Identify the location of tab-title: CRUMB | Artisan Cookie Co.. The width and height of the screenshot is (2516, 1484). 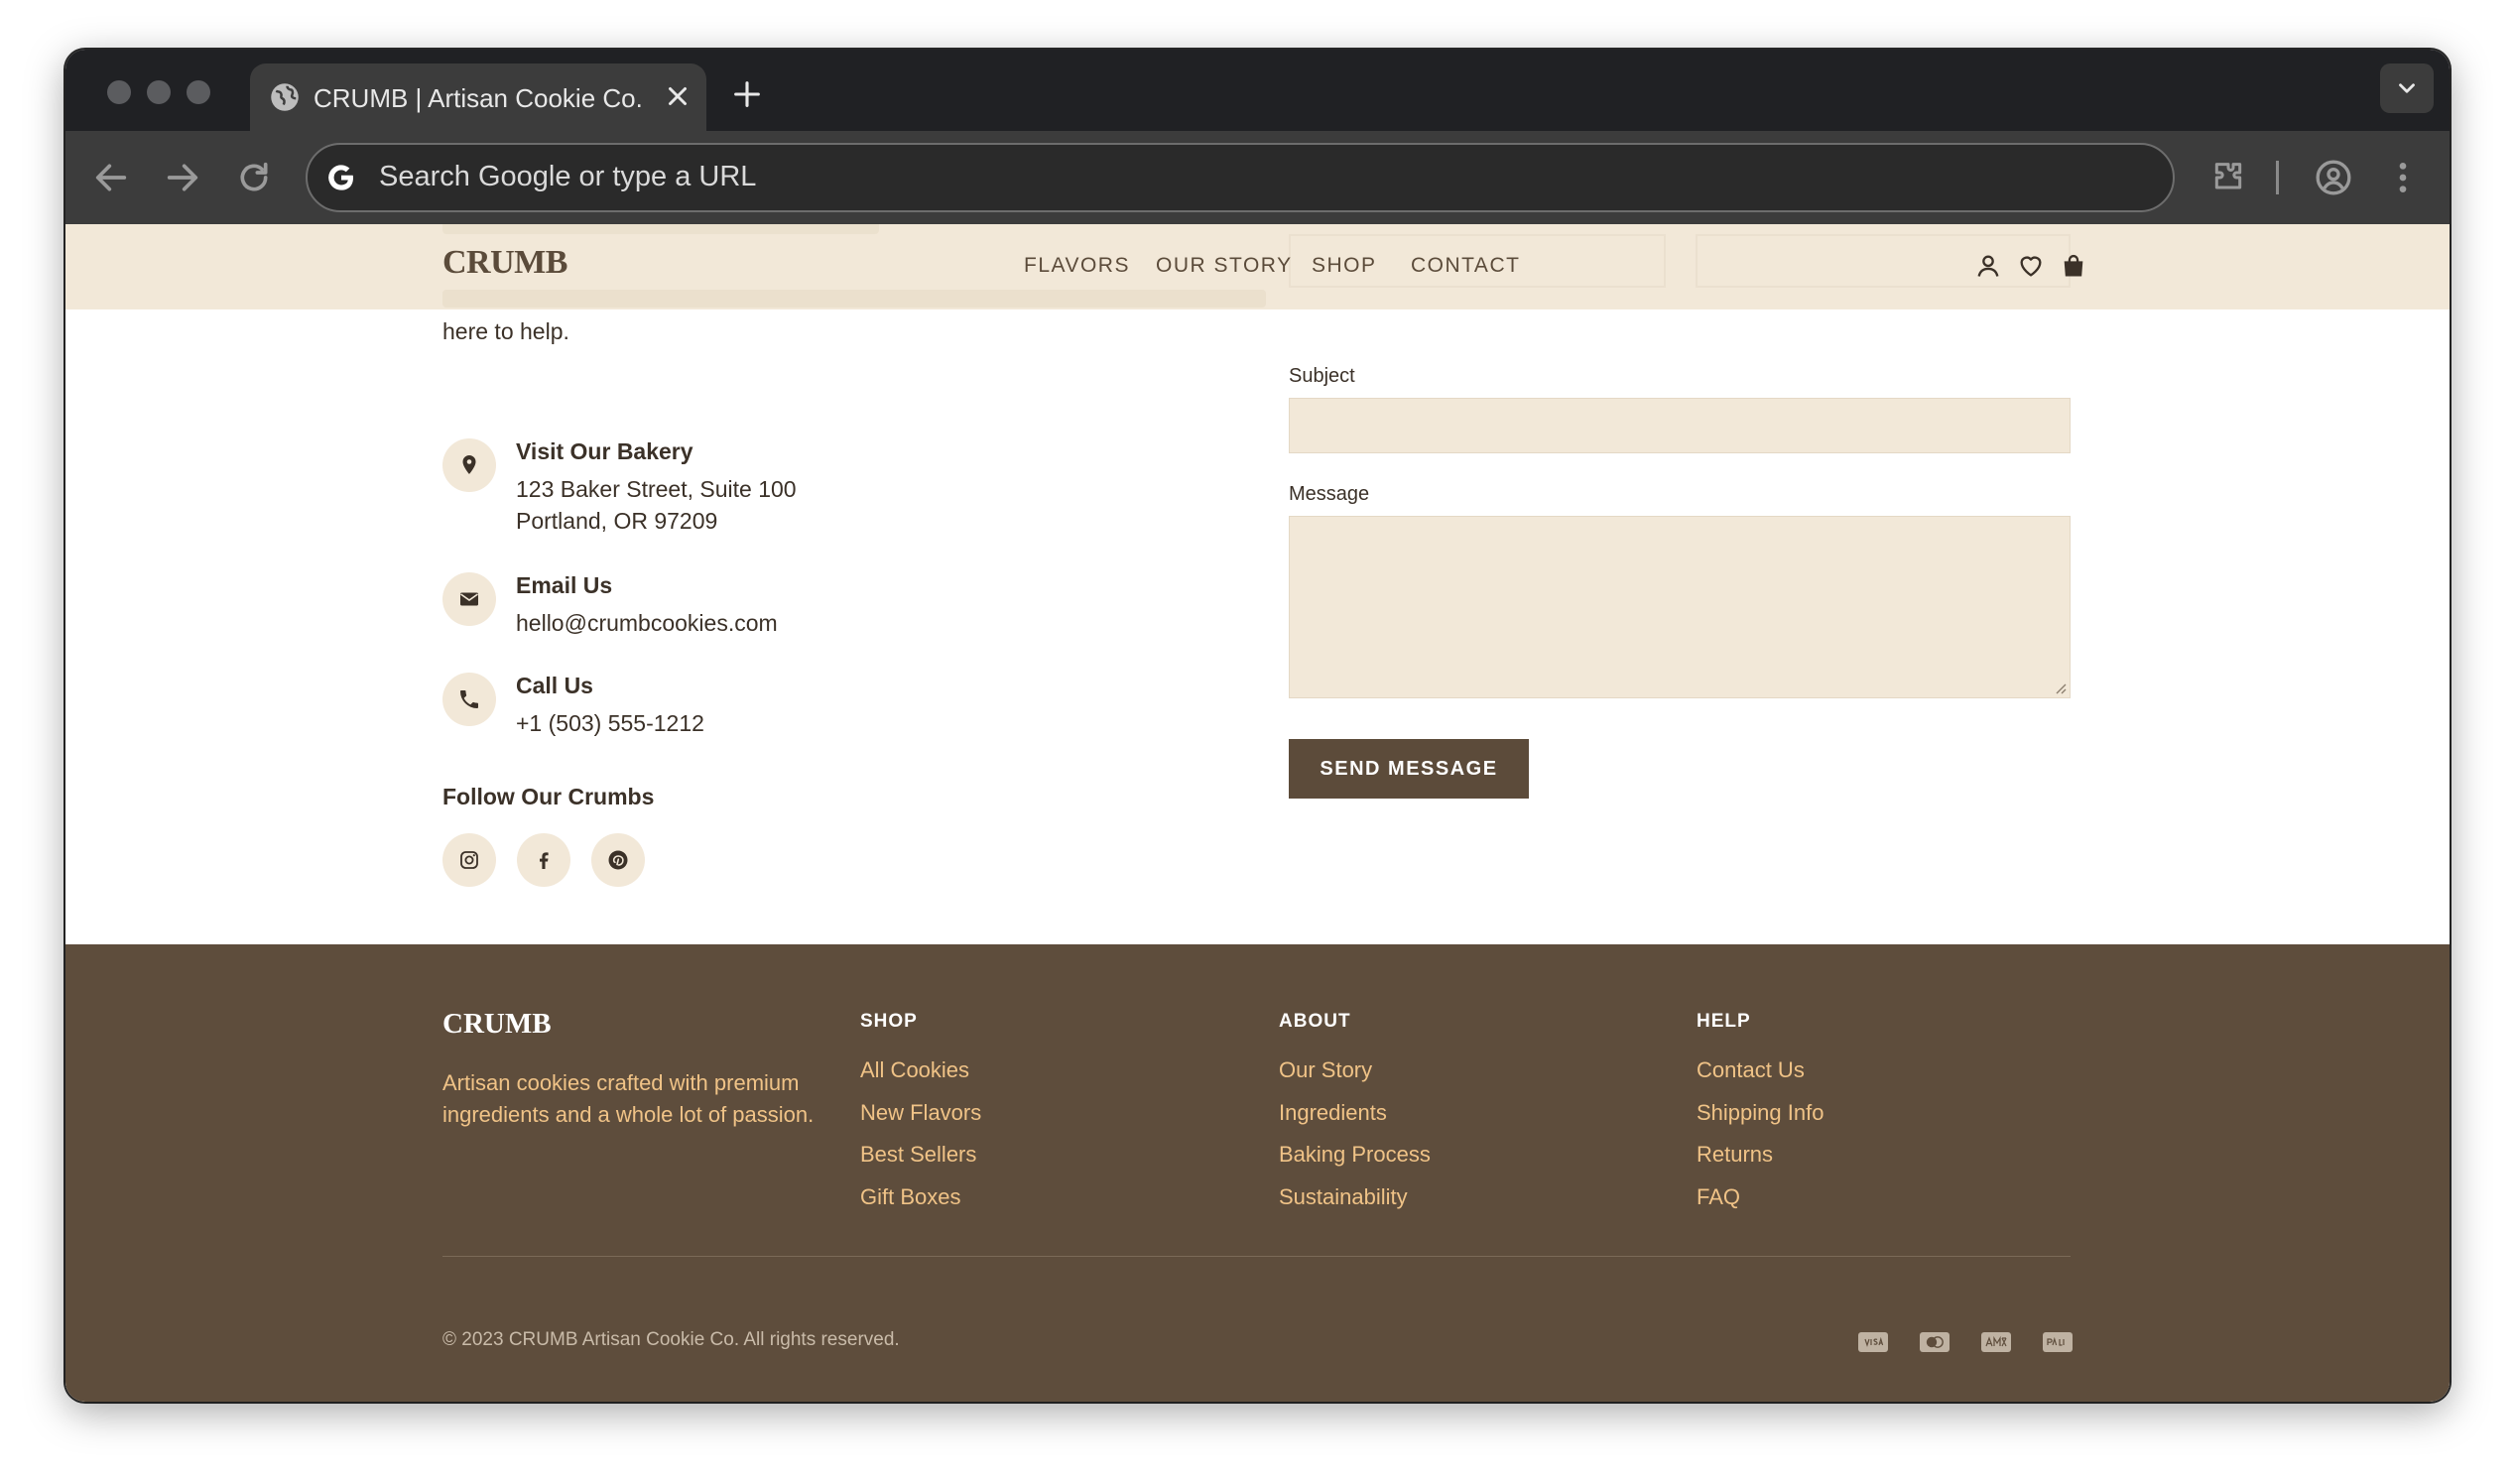
(478, 98).